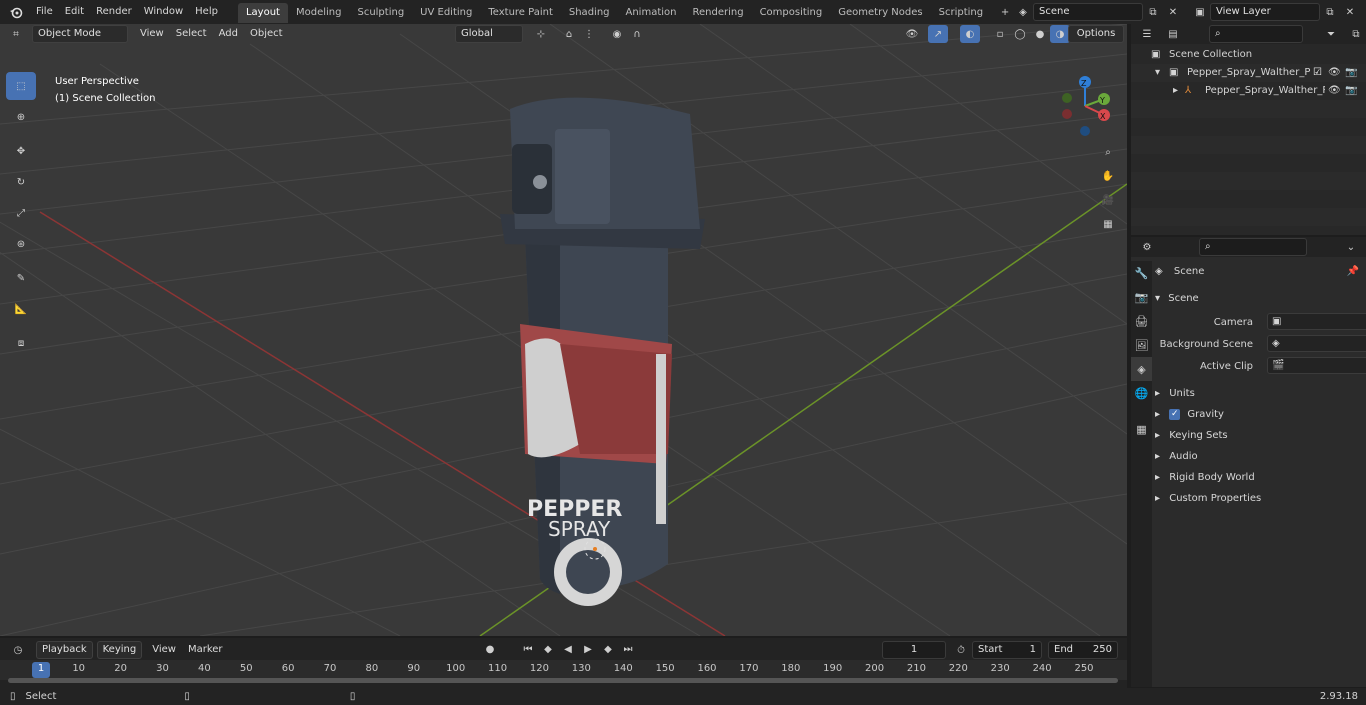  What do you see at coordinates (16, 12) in the screenshot?
I see `blender-logo-icon` at bounding box center [16, 12].